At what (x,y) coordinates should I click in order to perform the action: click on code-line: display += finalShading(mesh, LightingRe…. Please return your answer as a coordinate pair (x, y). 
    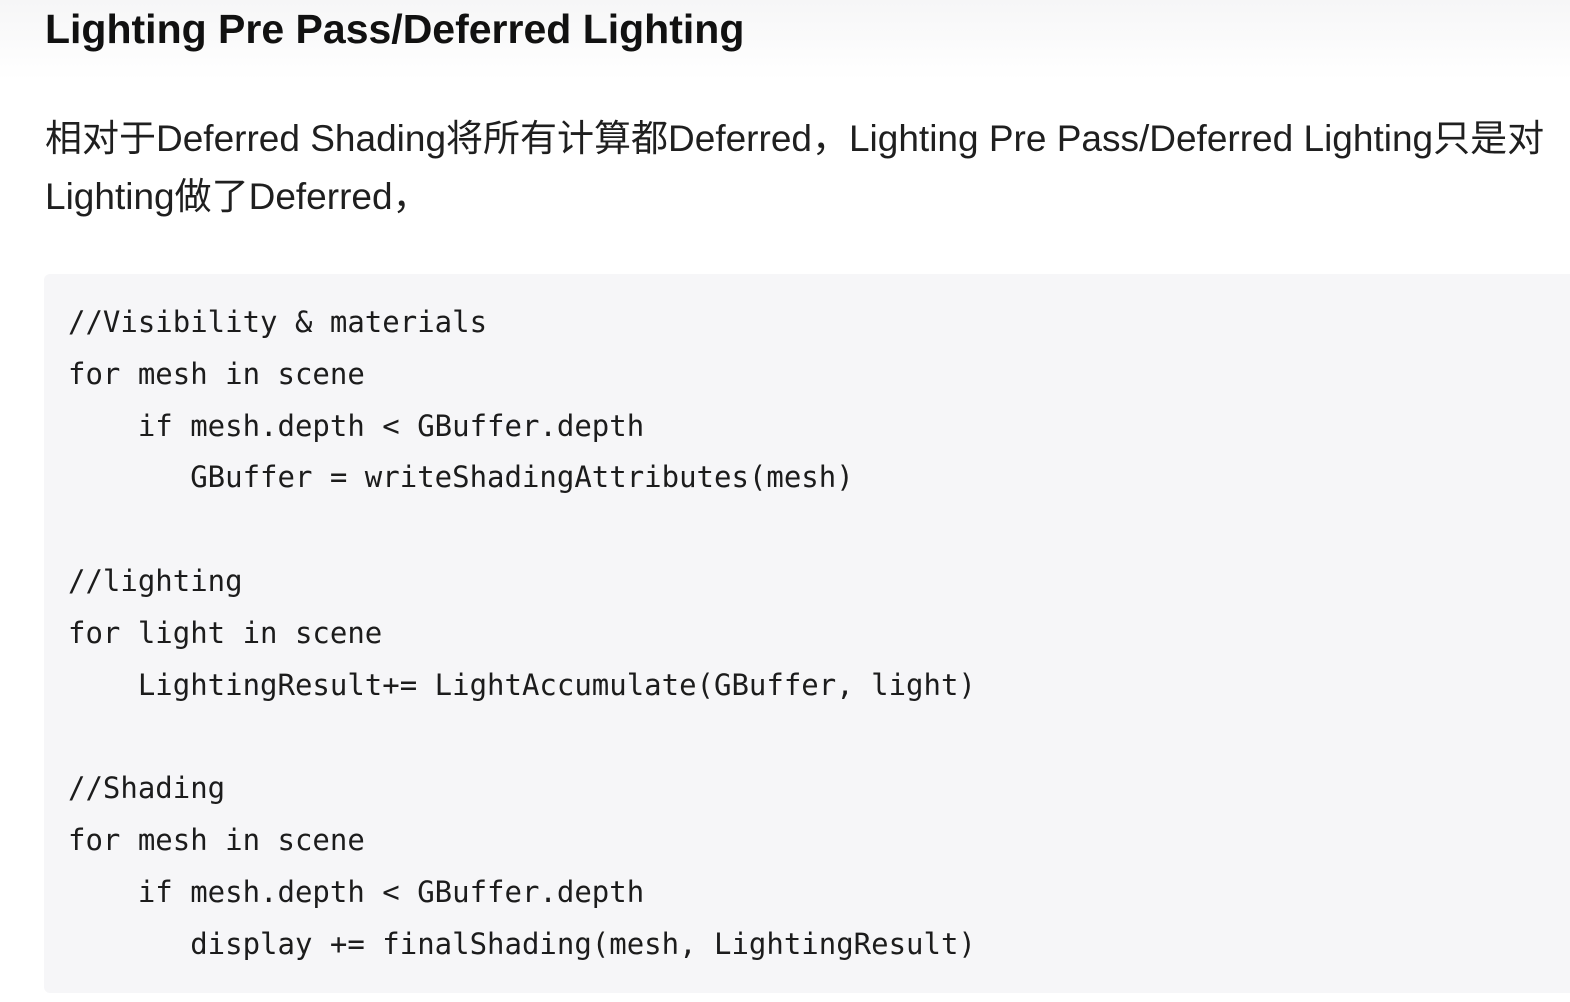
    Looking at the image, I should click on (522, 943).